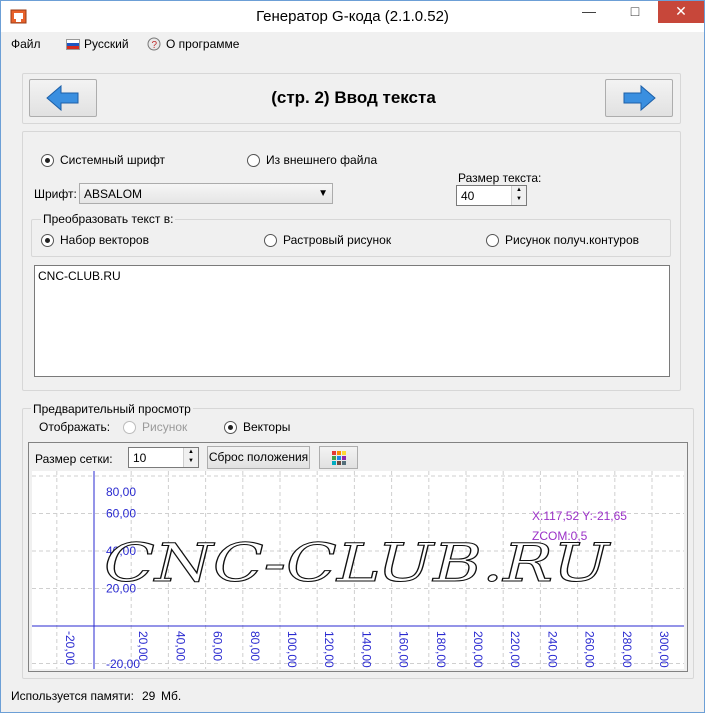 The height and width of the screenshot is (713, 705). Describe the element at coordinates (123, 663) in the screenshot. I see `y-tick-neg20: -20,00` at that location.